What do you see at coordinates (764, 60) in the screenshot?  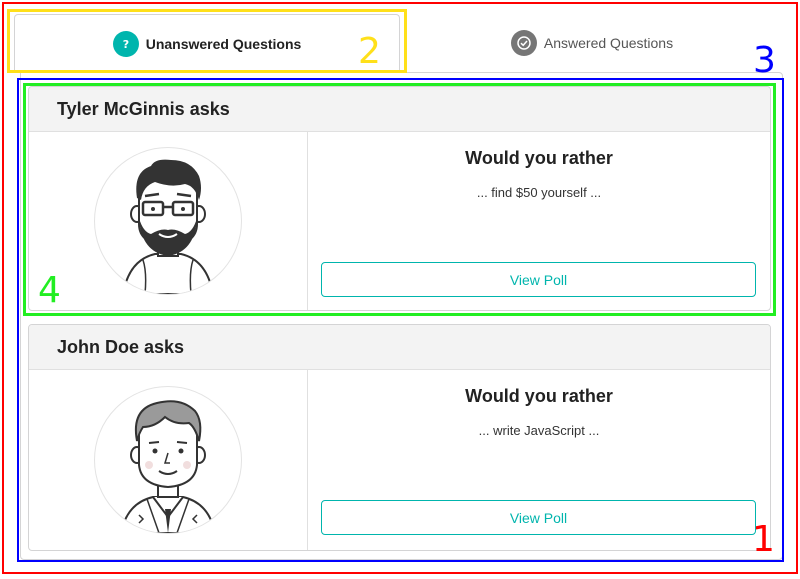 I see `annotation-number-3: 3` at bounding box center [764, 60].